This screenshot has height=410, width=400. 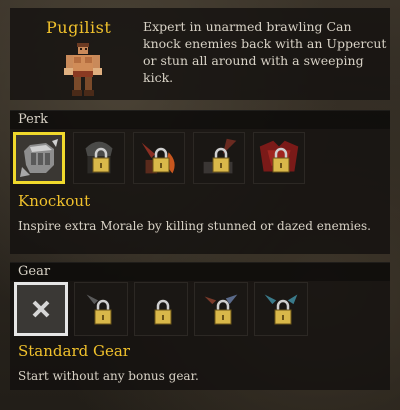 I want to click on gear-title: Standard Gear, so click(x=74, y=351).